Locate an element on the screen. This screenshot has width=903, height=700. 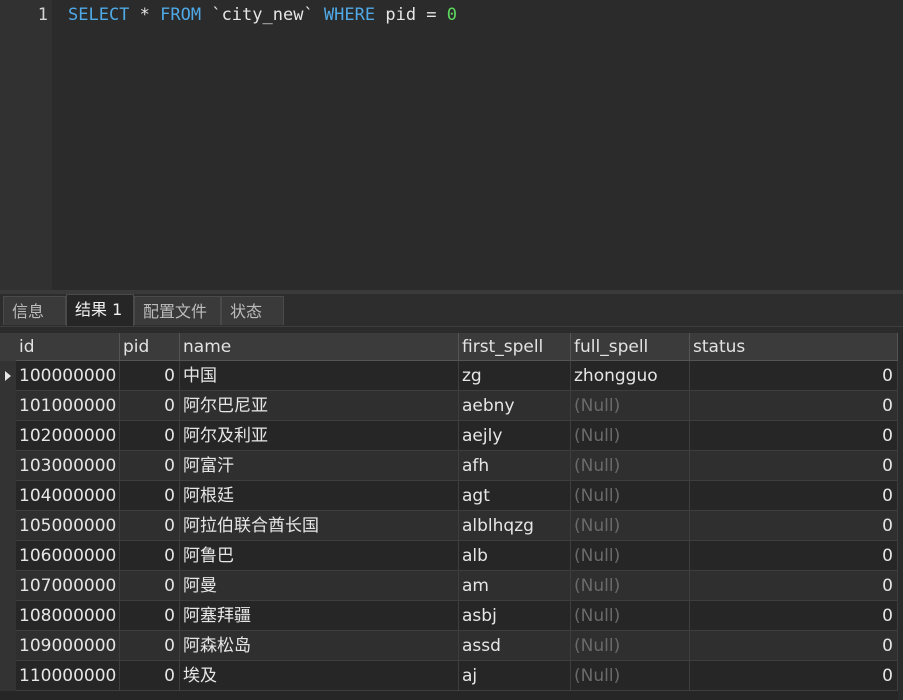
cell-id: 100000000 is located at coordinates (68, 376).